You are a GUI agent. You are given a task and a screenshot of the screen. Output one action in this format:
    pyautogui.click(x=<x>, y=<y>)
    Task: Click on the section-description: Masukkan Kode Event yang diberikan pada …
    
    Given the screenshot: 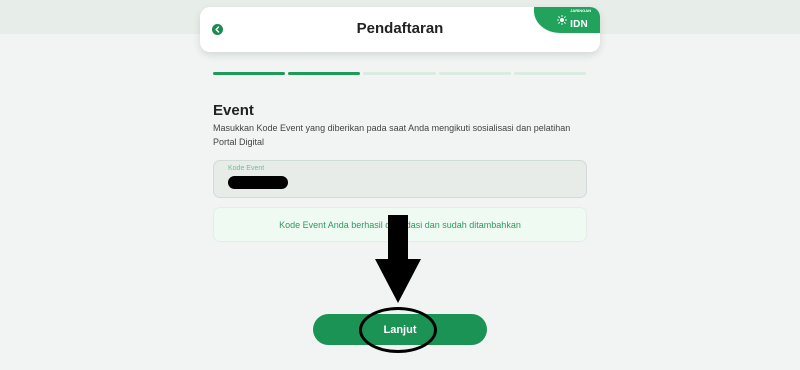 What is the action you would take?
    pyautogui.click(x=392, y=135)
    